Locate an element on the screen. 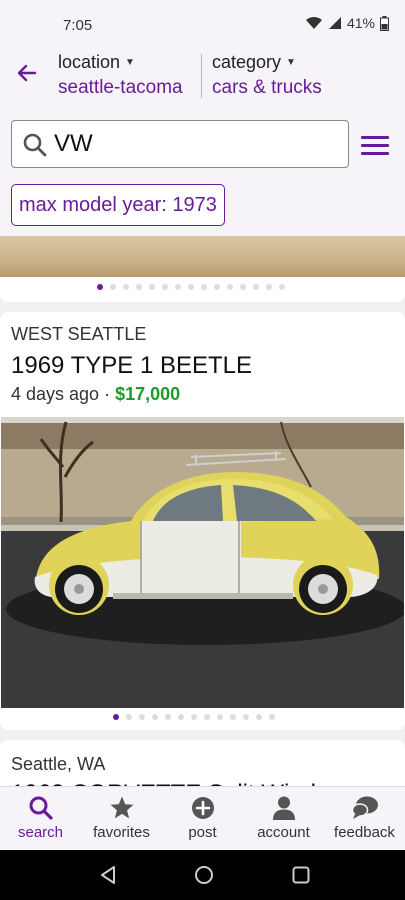  battery-percent: 41% is located at coordinates (360, 23).